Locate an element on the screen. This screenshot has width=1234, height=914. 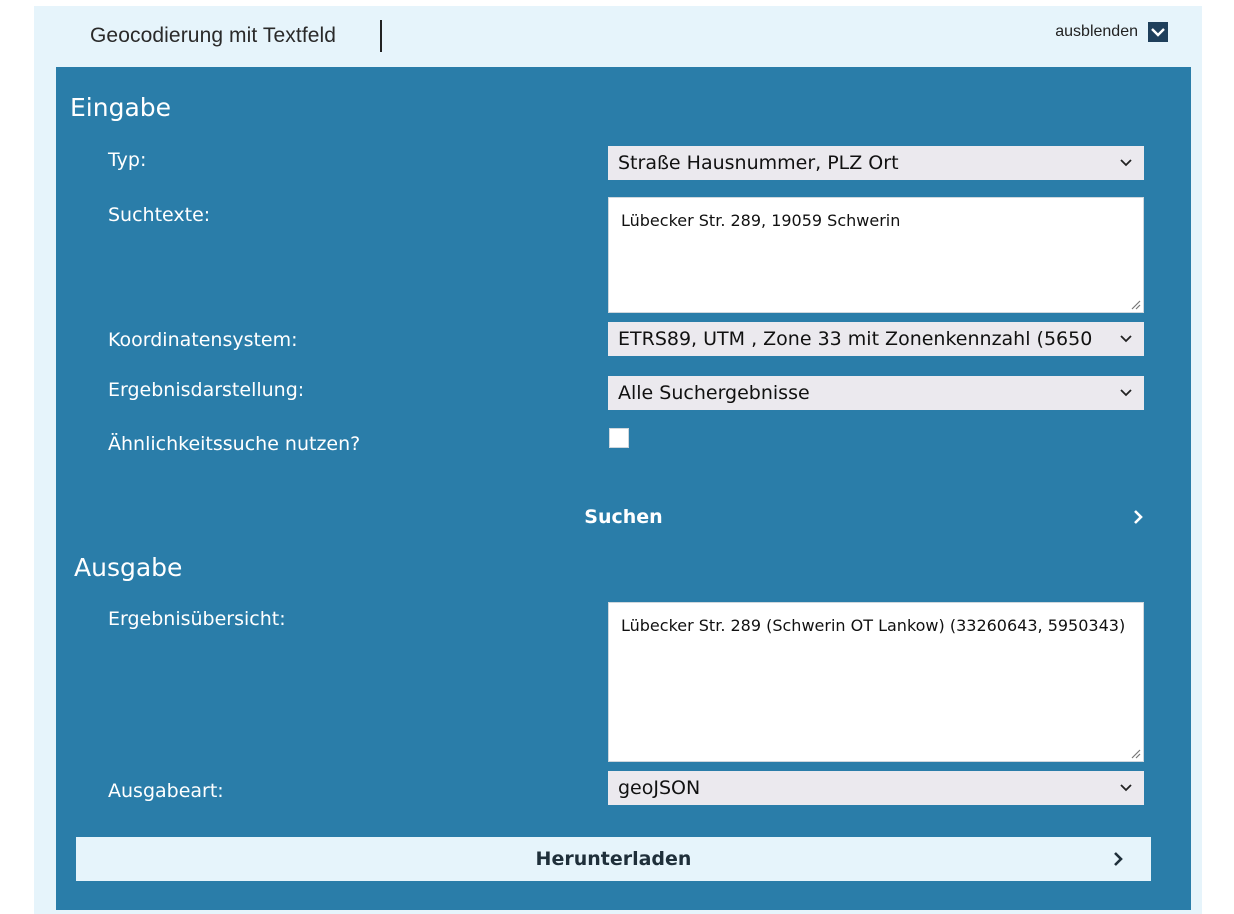
widget-title: Geocodierung mit Textfeld is located at coordinates (213, 35).